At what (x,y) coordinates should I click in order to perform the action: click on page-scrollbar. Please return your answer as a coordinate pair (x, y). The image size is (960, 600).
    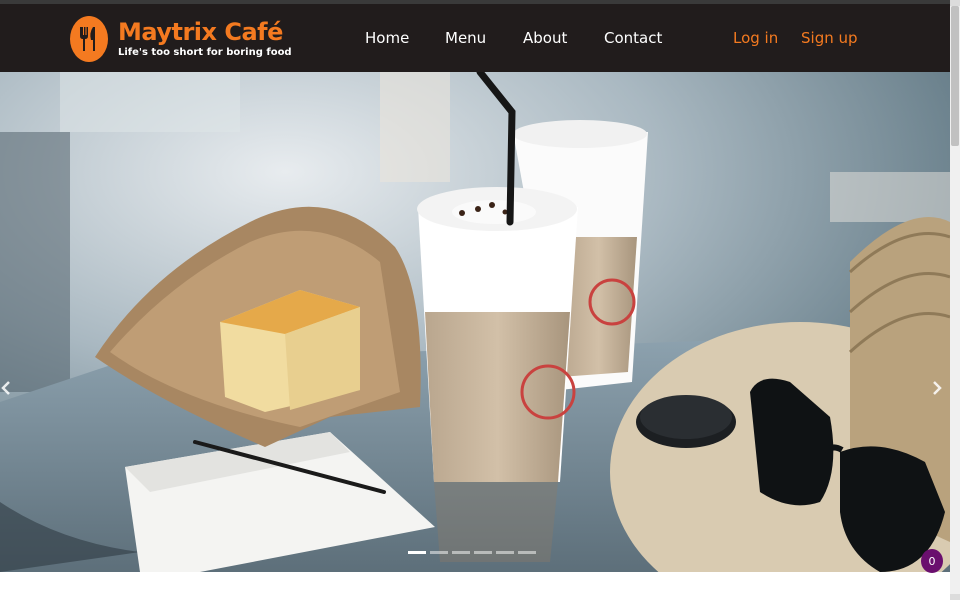
    Looking at the image, I should click on (955, 300).